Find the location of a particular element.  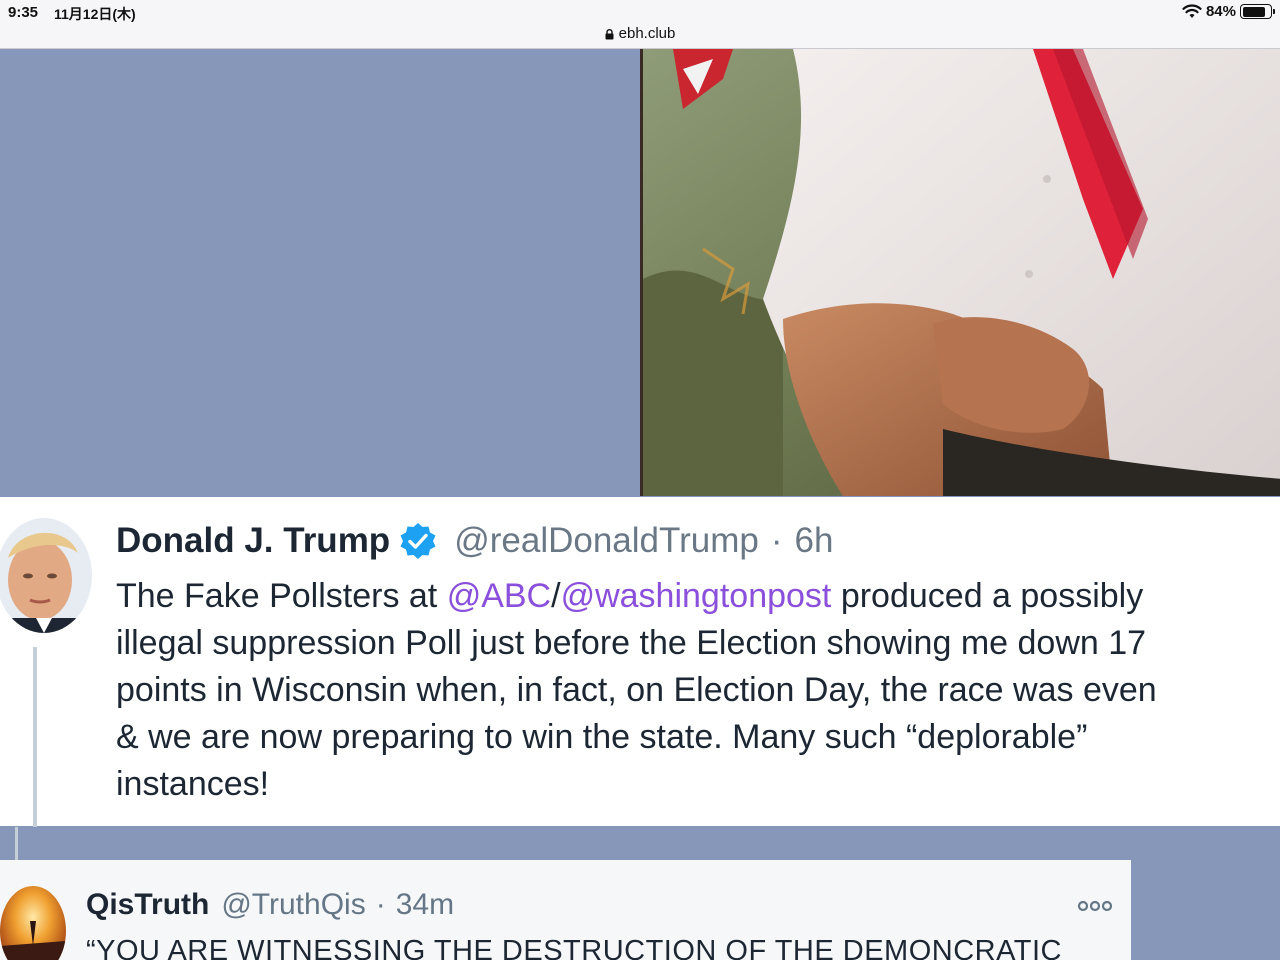

status-date: 11月12日(木) is located at coordinates (95, 14).